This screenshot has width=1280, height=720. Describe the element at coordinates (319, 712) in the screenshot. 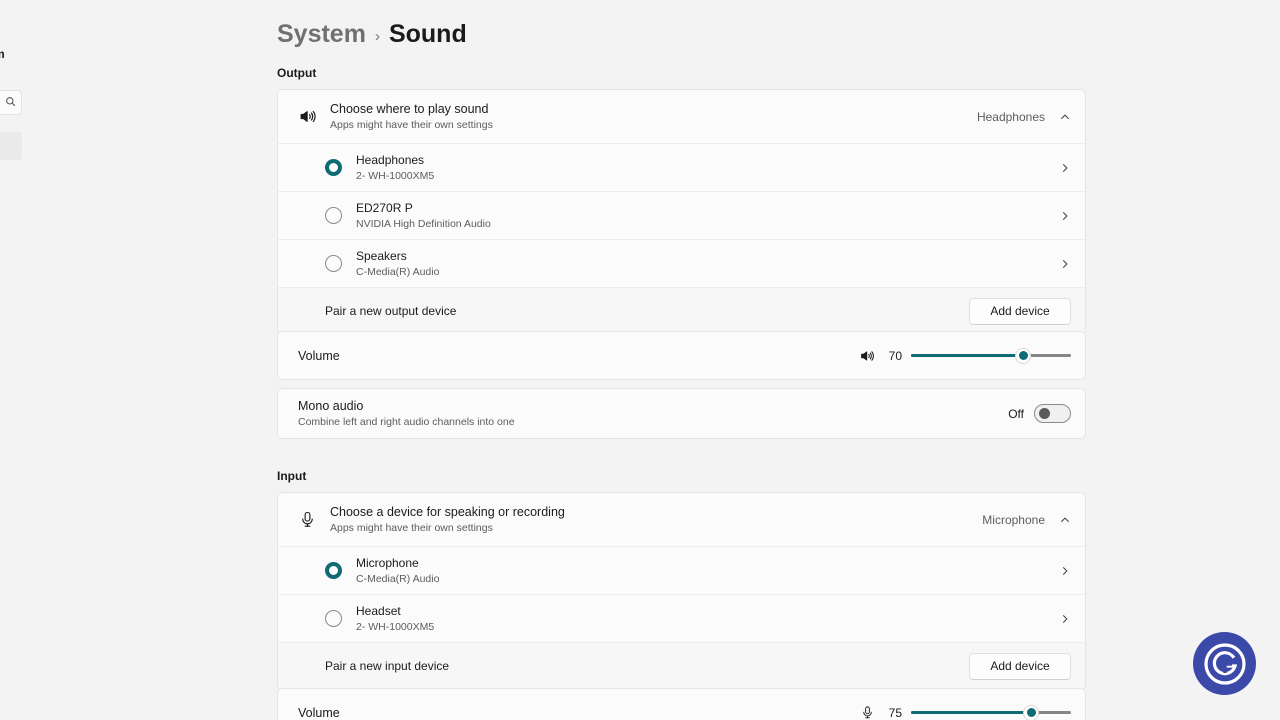

I see `input-volume-label: Volume` at that location.